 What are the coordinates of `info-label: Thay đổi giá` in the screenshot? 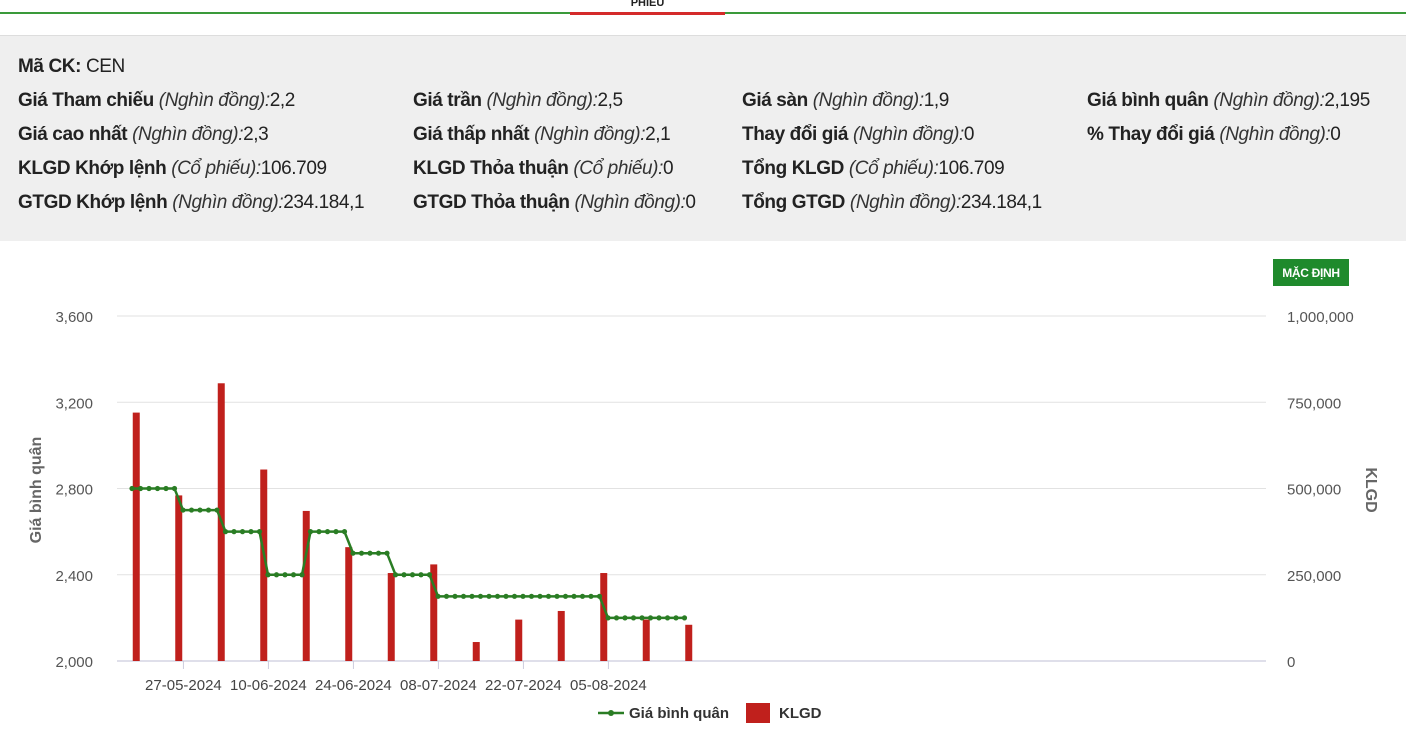 It's located at (795, 134).